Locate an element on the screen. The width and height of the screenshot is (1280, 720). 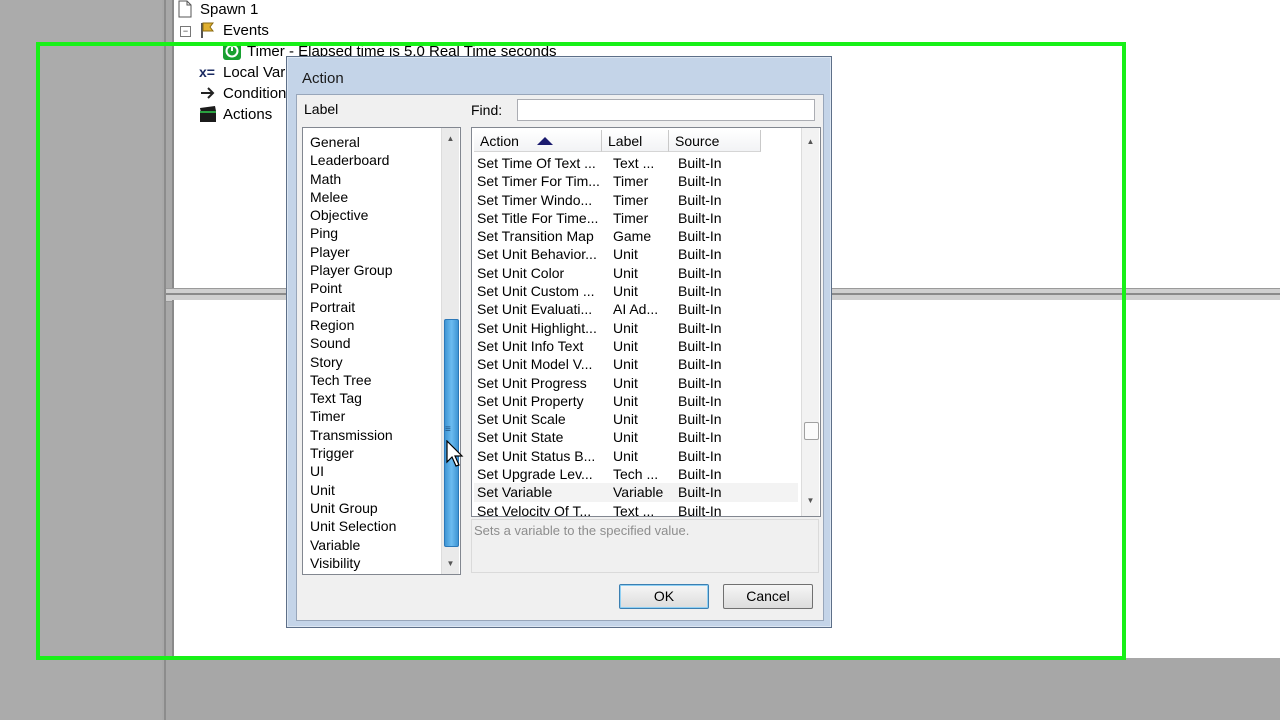
category-scrollbar: ▲ ≡ ▼ is located at coordinates (450, 351).